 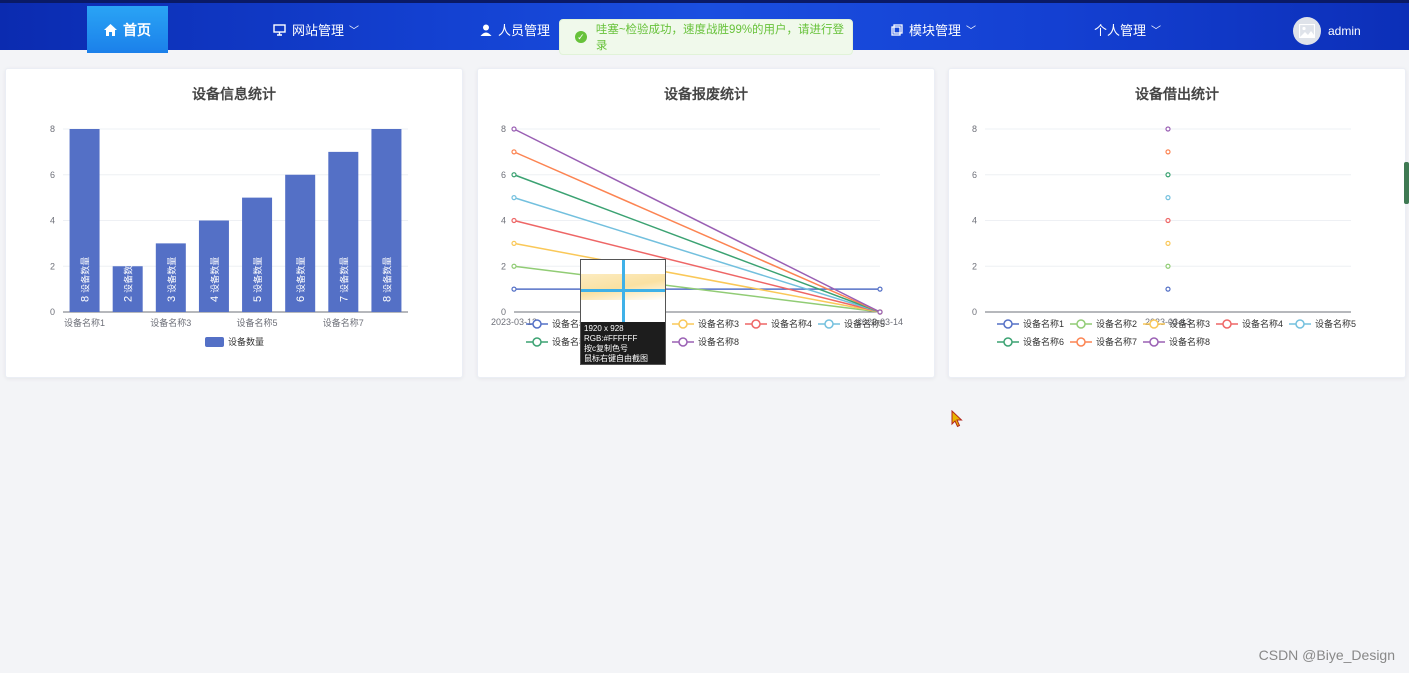 I want to click on x-tick-label: 设备名称7, so click(x=343, y=322).